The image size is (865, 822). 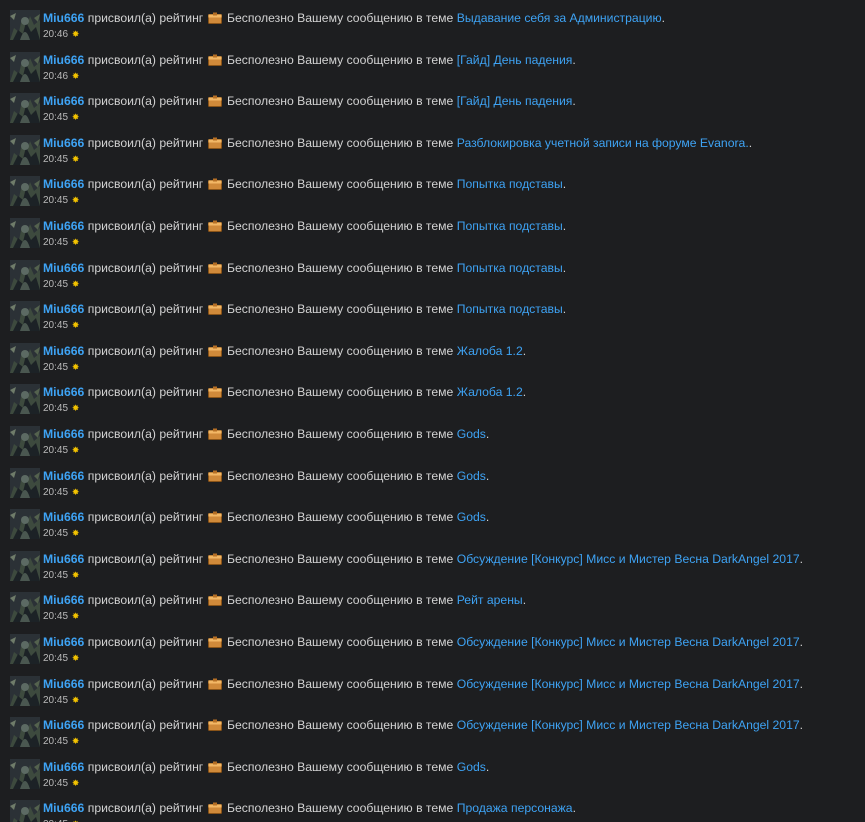 I want to click on alert-time: 20:45, so click(x=56, y=450).